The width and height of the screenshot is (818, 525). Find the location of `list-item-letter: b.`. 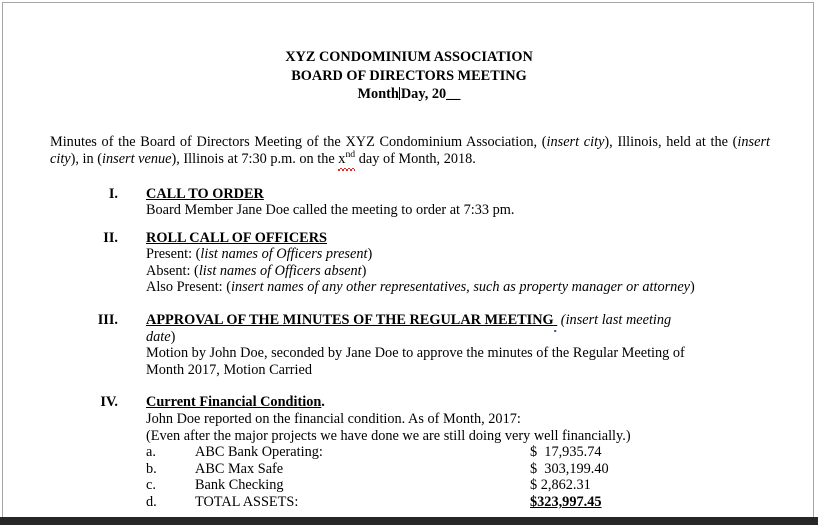

list-item-letter: b. is located at coordinates (151, 468).